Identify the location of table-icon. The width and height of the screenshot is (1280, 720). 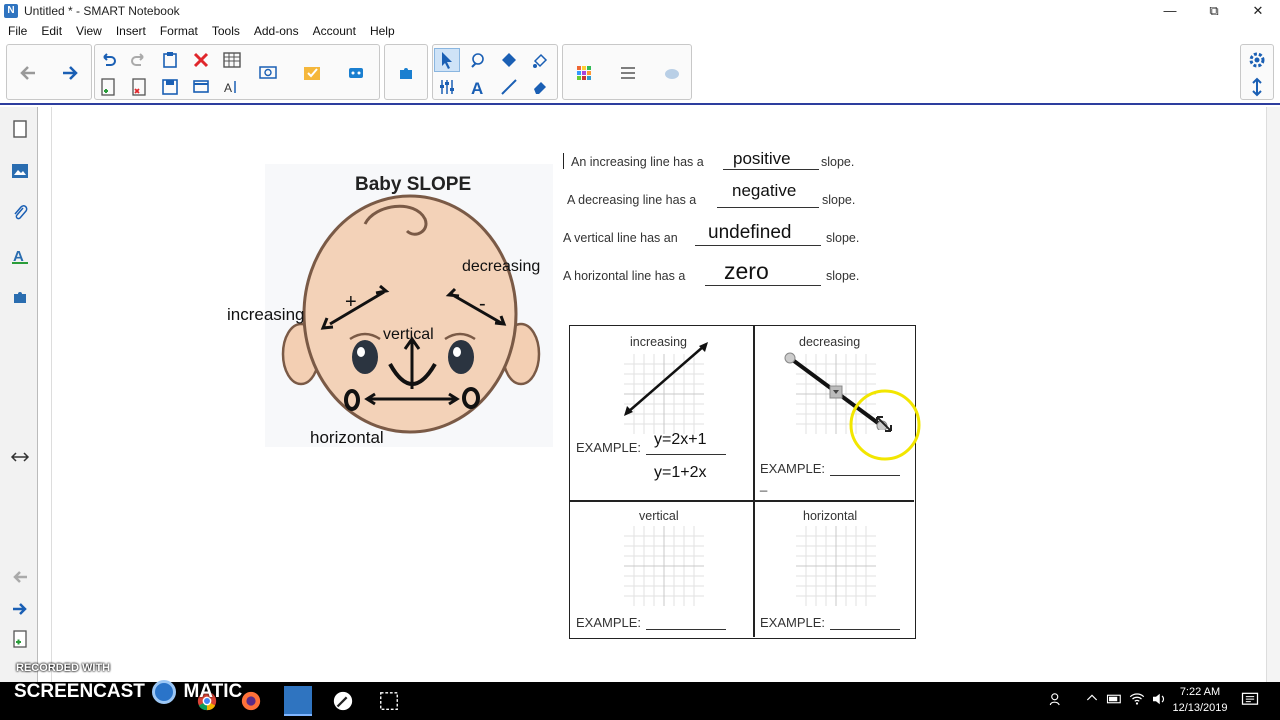
(232, 60).